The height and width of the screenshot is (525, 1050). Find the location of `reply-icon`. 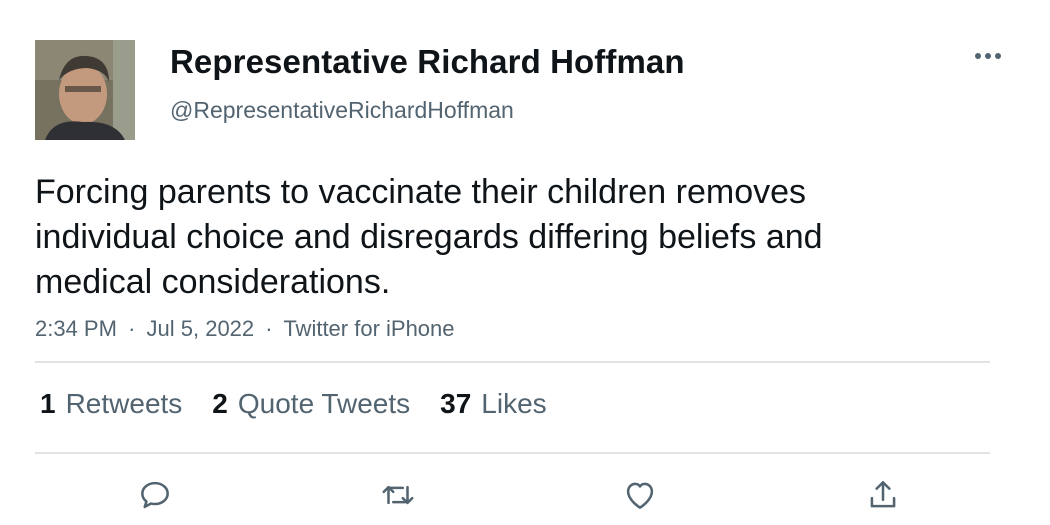

reply-icon is located at coordinates (155, 495).